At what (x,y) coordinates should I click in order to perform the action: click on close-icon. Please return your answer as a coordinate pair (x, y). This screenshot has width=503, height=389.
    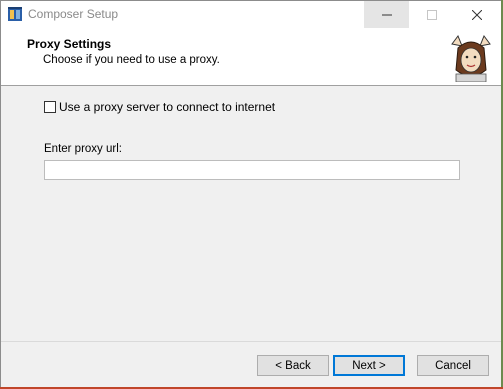
    Looking at the image, I should click on (476, 14).